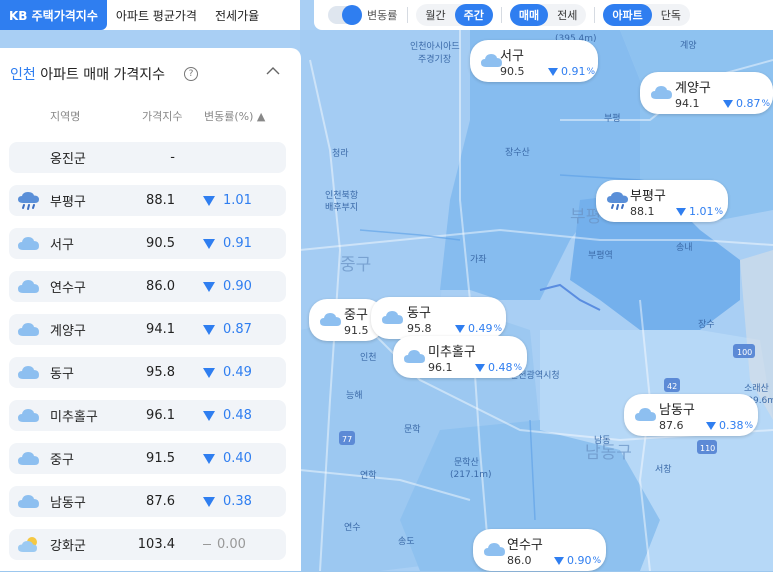 Image resolution: width=773 pixels, height=572 pixels. What do you see at coordinates (534, 61) in the screenshot?
I see `map-marker: 서구 90.5 0.91%` at bounding box center [534, 61].